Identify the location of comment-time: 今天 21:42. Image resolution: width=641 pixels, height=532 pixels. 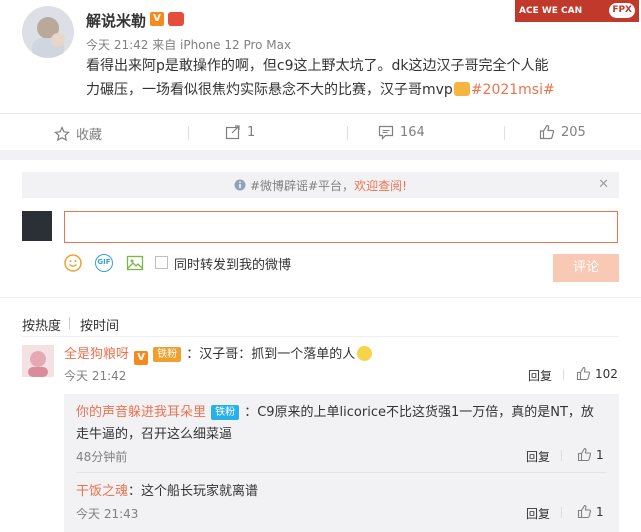
(95, 376).